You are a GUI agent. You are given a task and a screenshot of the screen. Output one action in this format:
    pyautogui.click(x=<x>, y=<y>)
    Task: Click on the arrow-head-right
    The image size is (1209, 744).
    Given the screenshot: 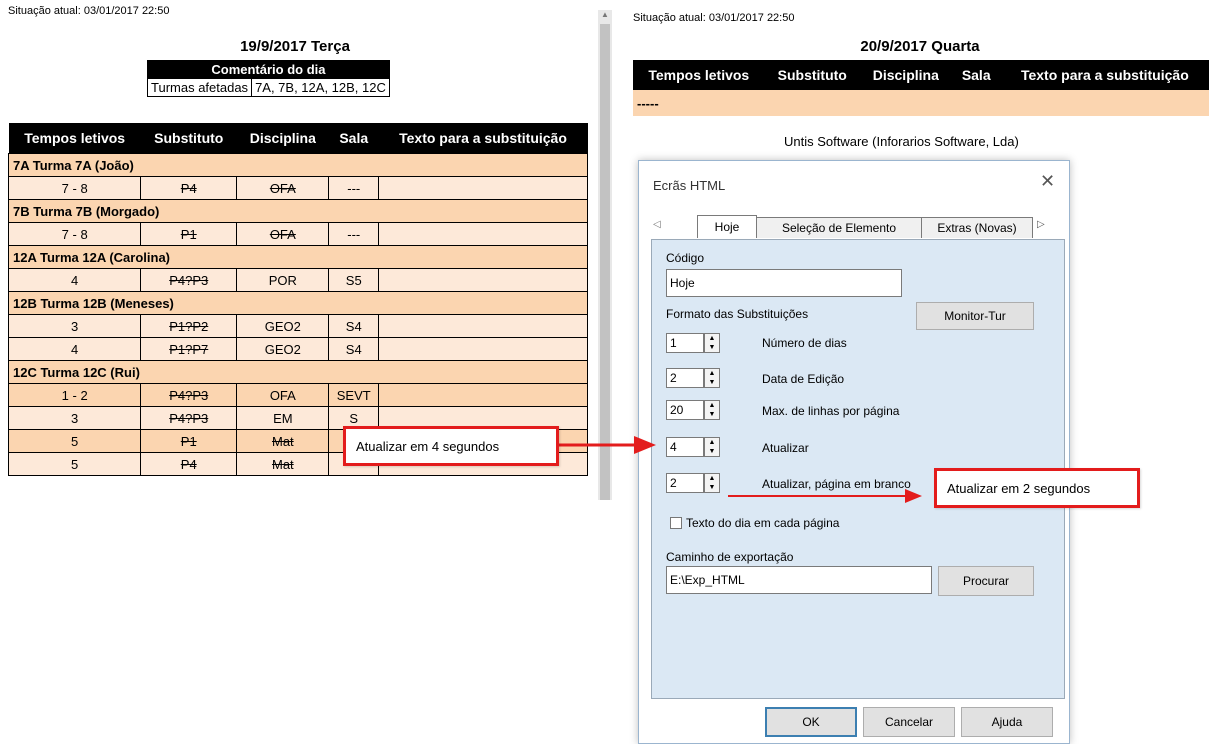 What is the action you would take?
    pyautogui.click(x=913, y=496)
    